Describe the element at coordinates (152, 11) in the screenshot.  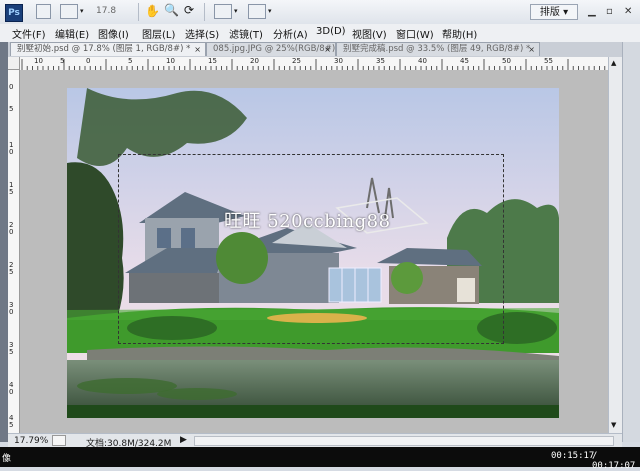
I see `hand-tool-icon: ✋` at that location.